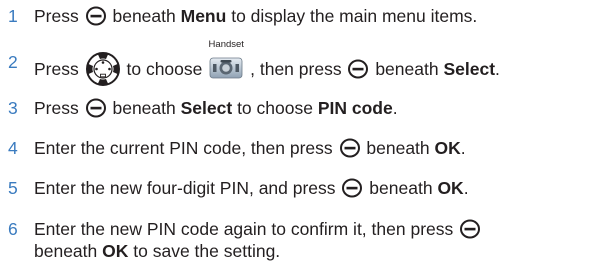 This screenshot has width=607, height=270. What do you see at coordinates (13, 108) in the screenshot?
I see `step-number: 3` at bounding box center [13, 108].